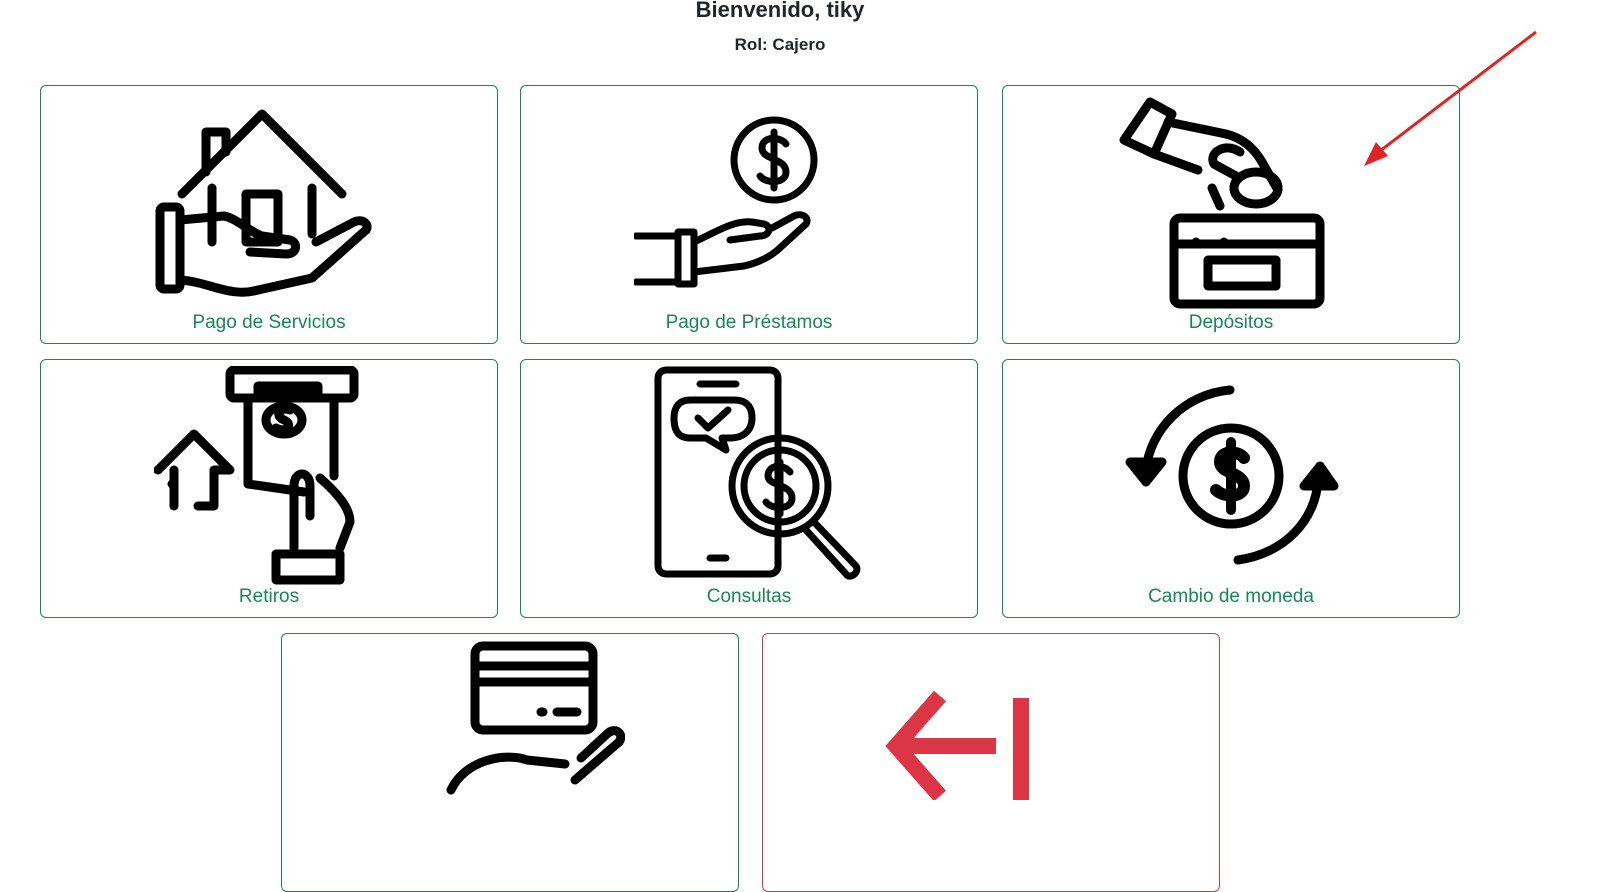 The width and height of the screenshot is (1621, 892). Describe the element at coordinates (757, 473) in the screenshot. I see `phone-search-dollar-icon` at that location.